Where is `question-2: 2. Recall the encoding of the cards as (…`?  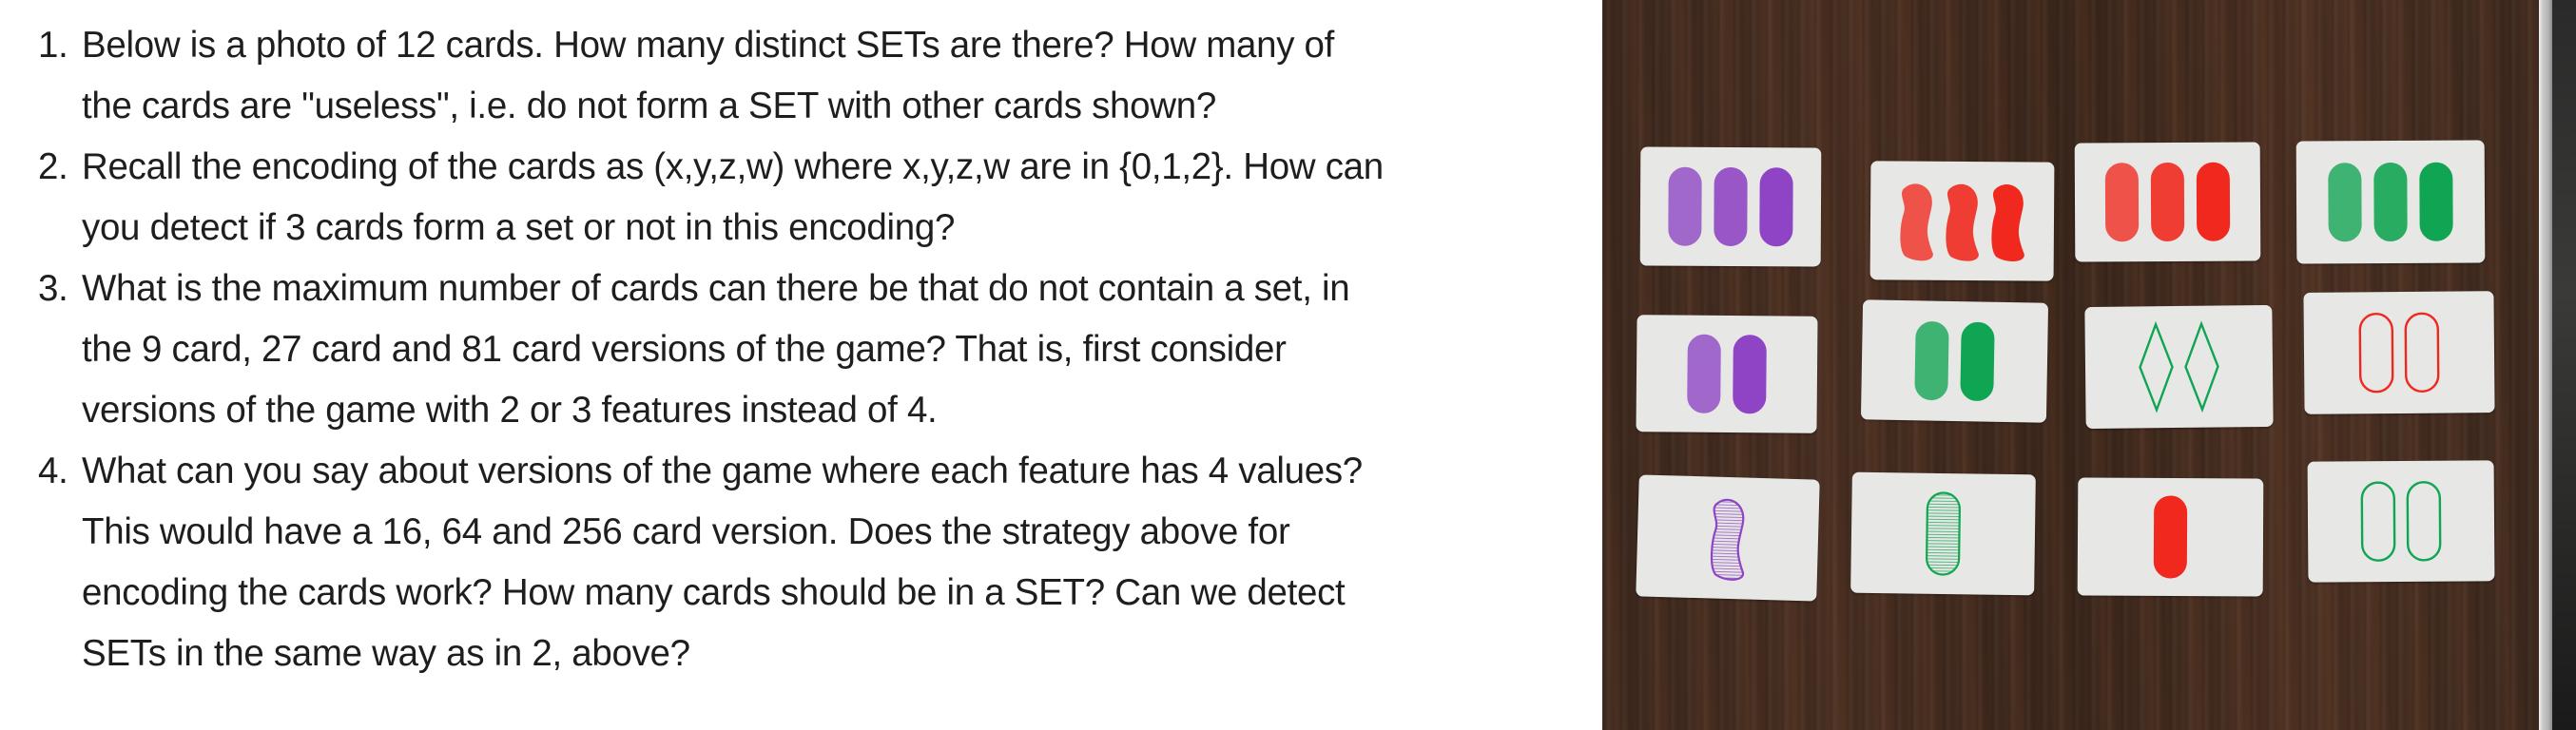 question-2: 2. Recall the encoding of the cards as (… is located at coordinates (799, 198).